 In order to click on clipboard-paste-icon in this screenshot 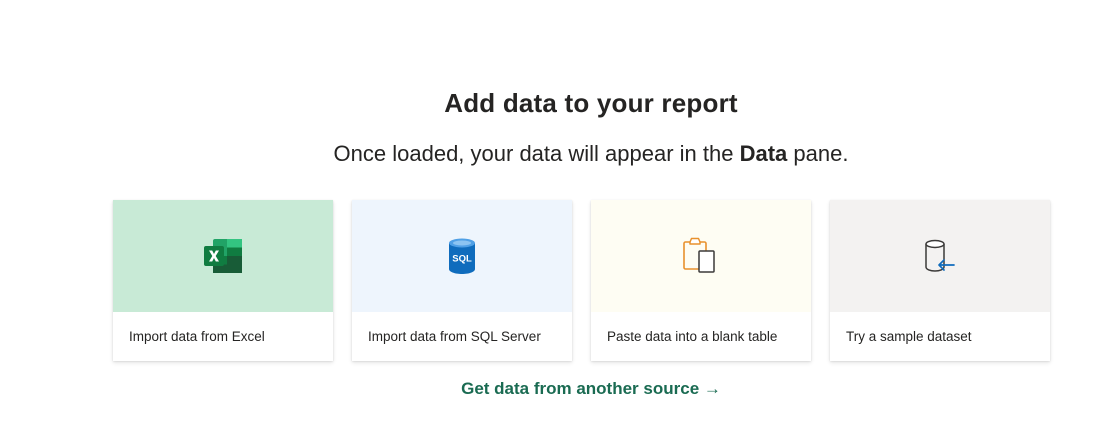, I will do `click(701, 256)`.